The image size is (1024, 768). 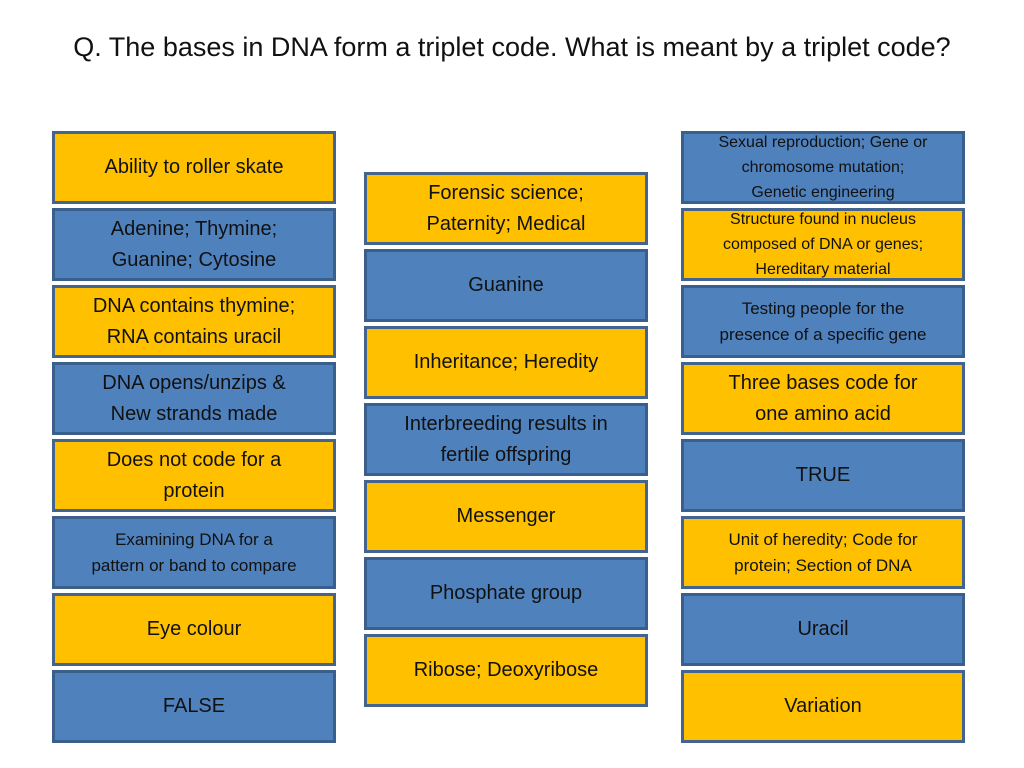 I want to click on answer-text: Inheritance; Heredity, so click(x=506, y=362).